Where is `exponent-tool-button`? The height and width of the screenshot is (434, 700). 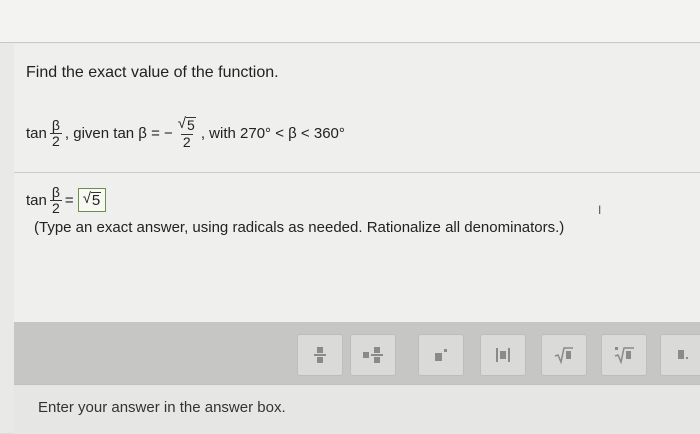
exponent-tool-button is located at coordinates (441, 355).